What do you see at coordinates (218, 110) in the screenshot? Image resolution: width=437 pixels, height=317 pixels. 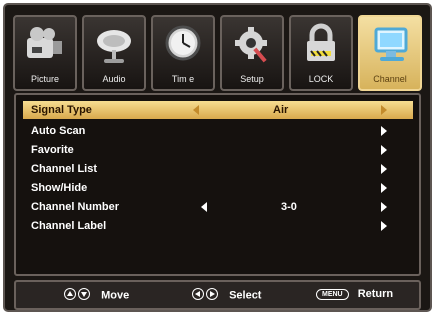 I see `menu-row-signal-type: Signal Type Air` at bounding box center [218, 110].